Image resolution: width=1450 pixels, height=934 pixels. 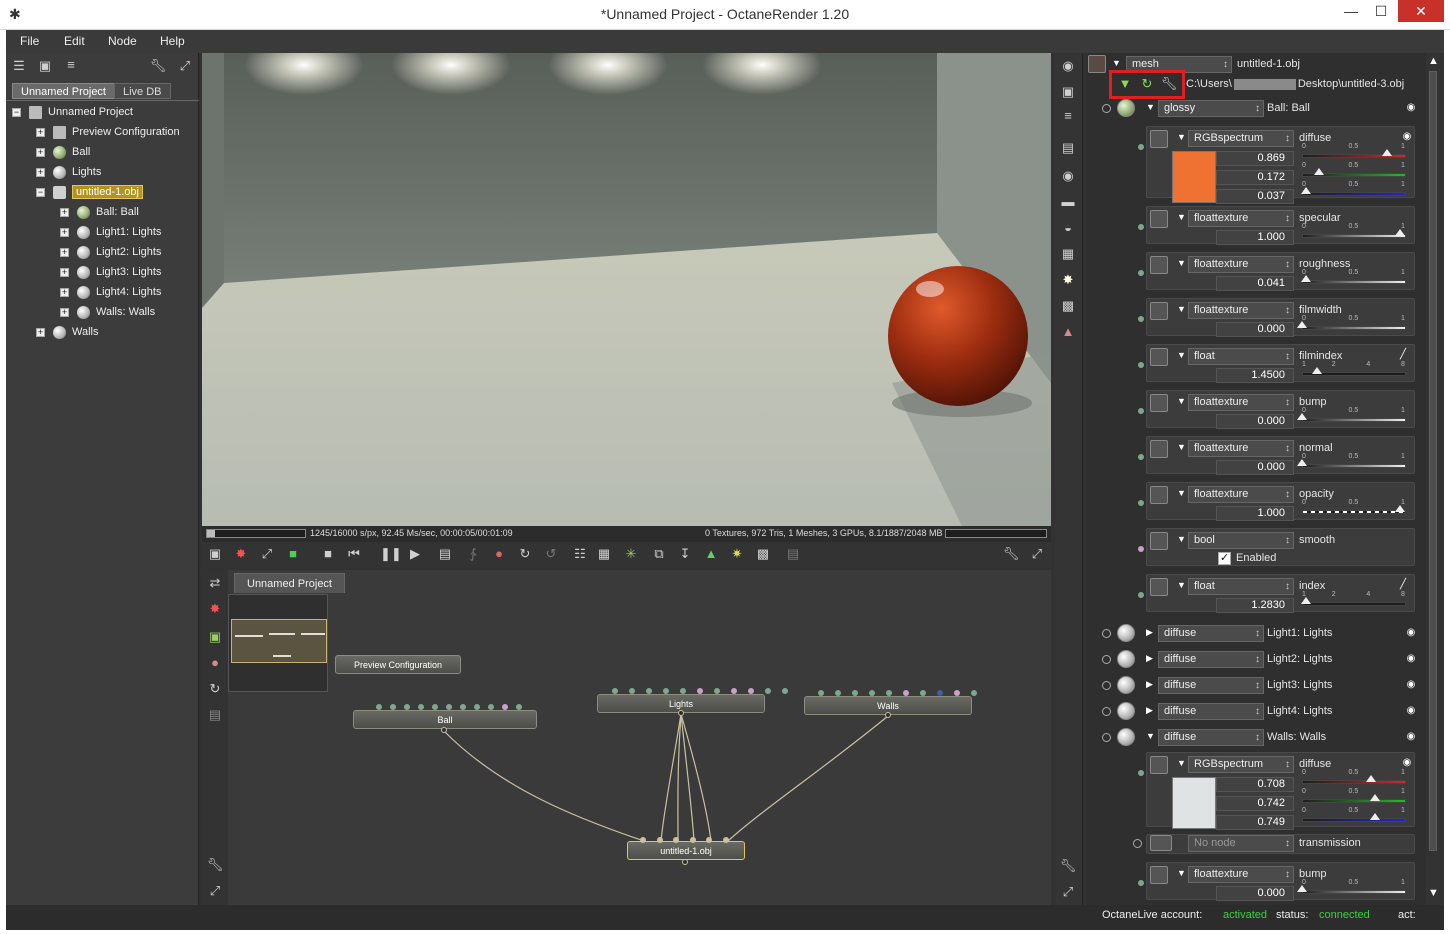 What do you see at coordinates (415, 554) in the screenshot?
I see `play-icon: ▶` at bounding box center [415, 554].